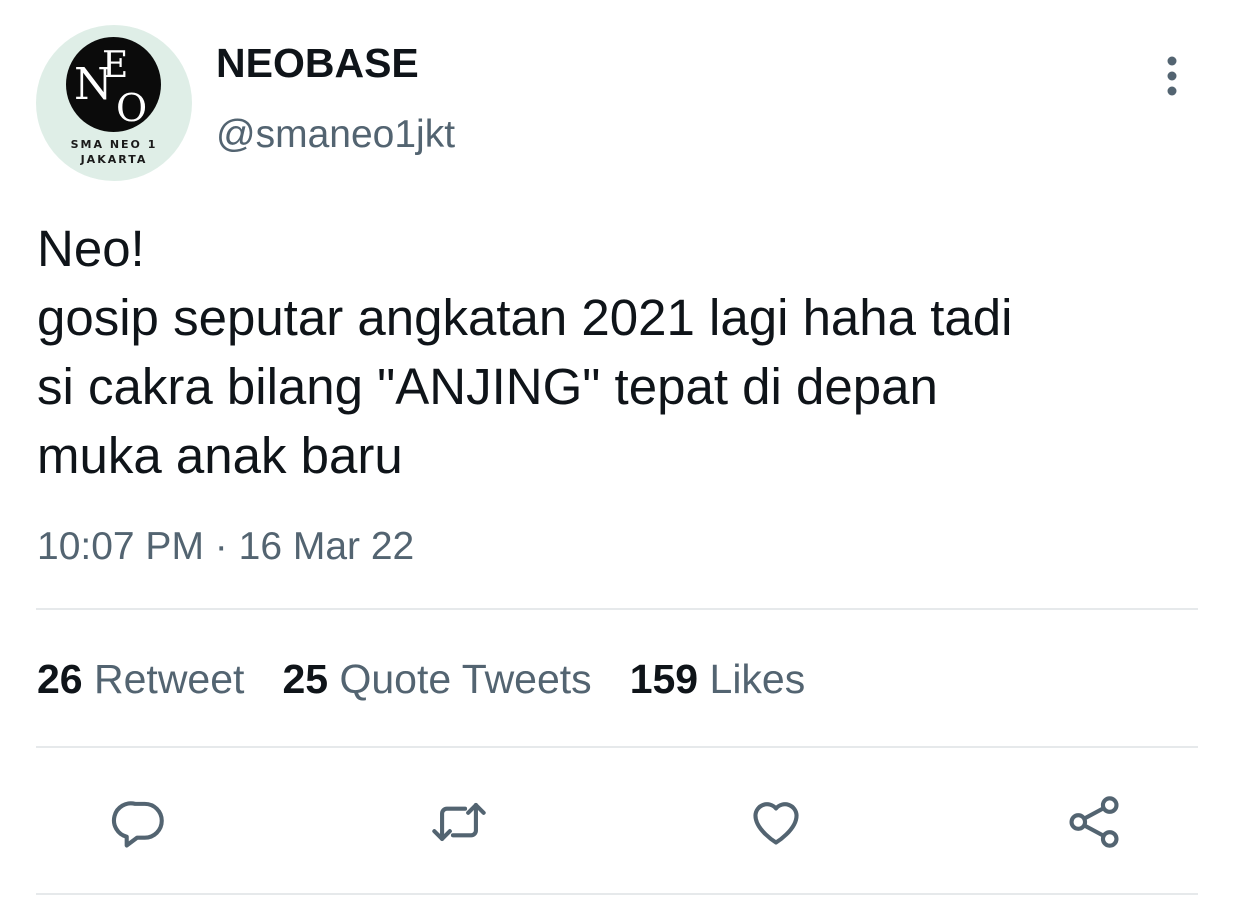 The image size is (1235, 912). Describe the element at coordinates (120, 546) in the screenshot. I see `tweet-time: 10:07 PM` at that location.